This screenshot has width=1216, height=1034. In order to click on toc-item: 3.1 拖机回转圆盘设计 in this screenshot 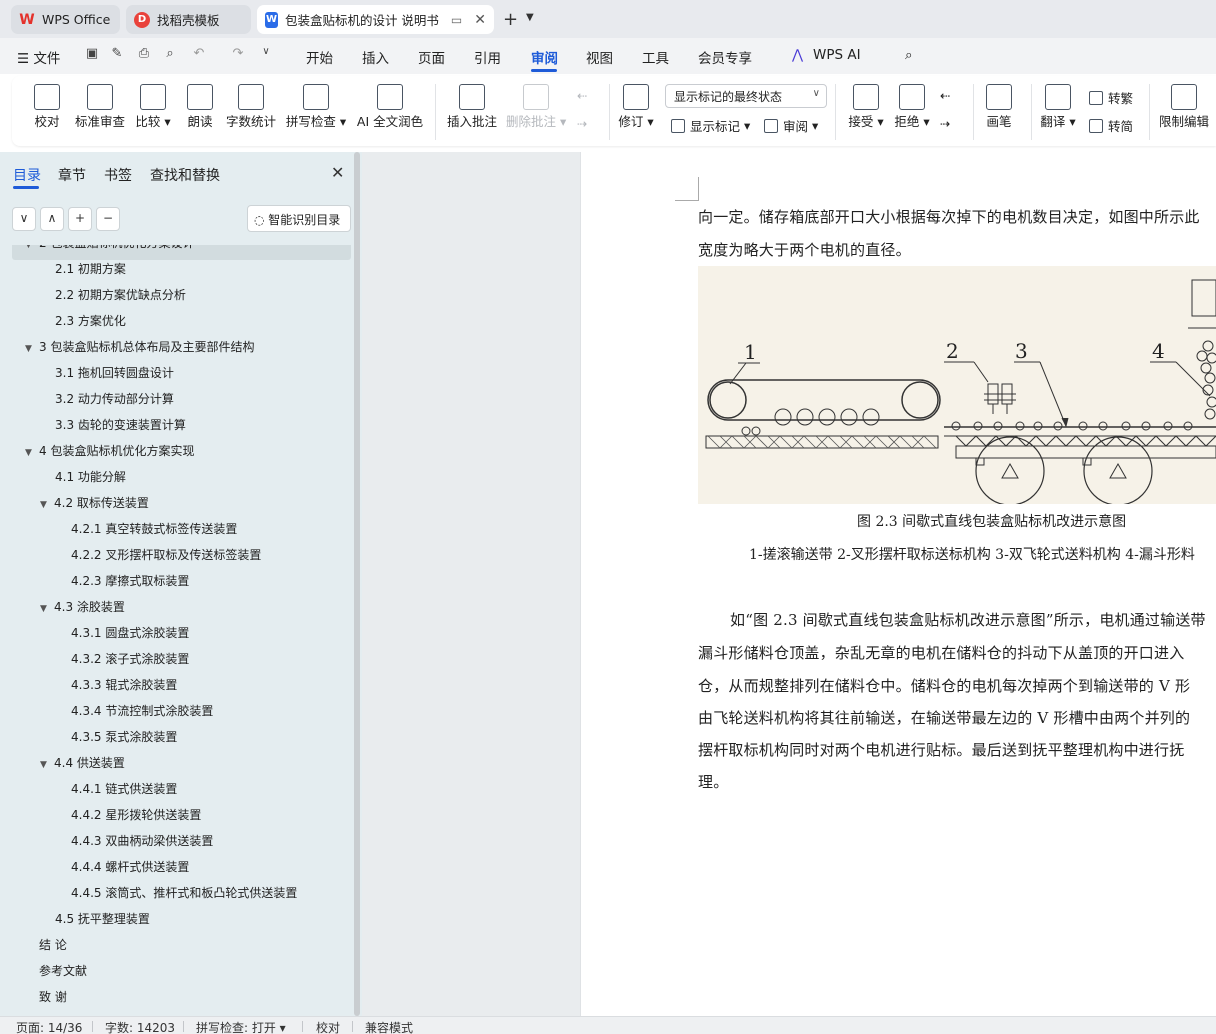, I will do `click(114, 373)`.